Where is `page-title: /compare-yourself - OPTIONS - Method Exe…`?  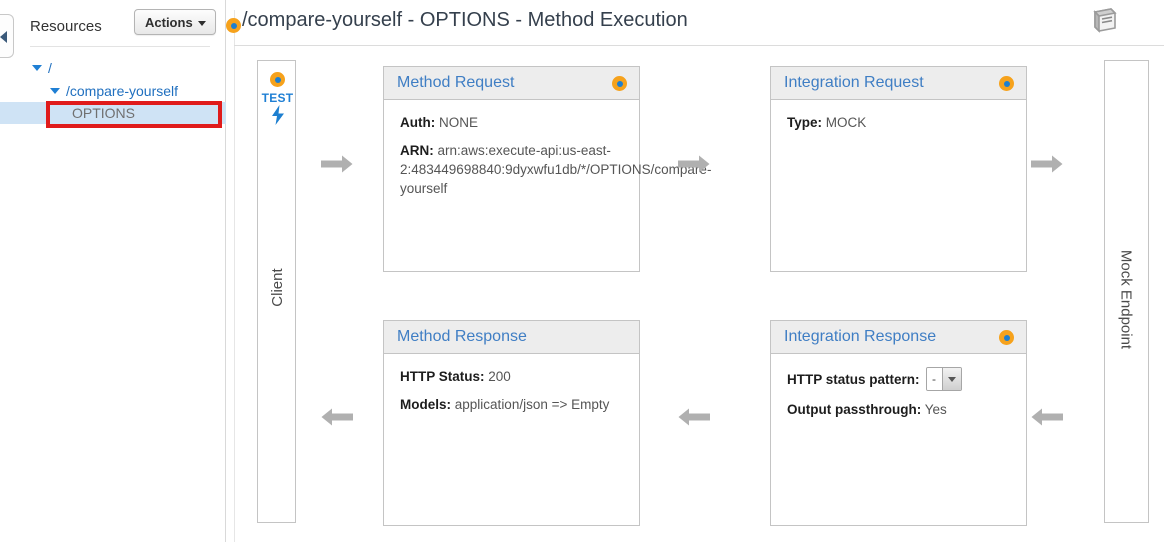
page-title: /compare-yourself - OPTIONS - Method Exe… is located at coordinates (465, 20).